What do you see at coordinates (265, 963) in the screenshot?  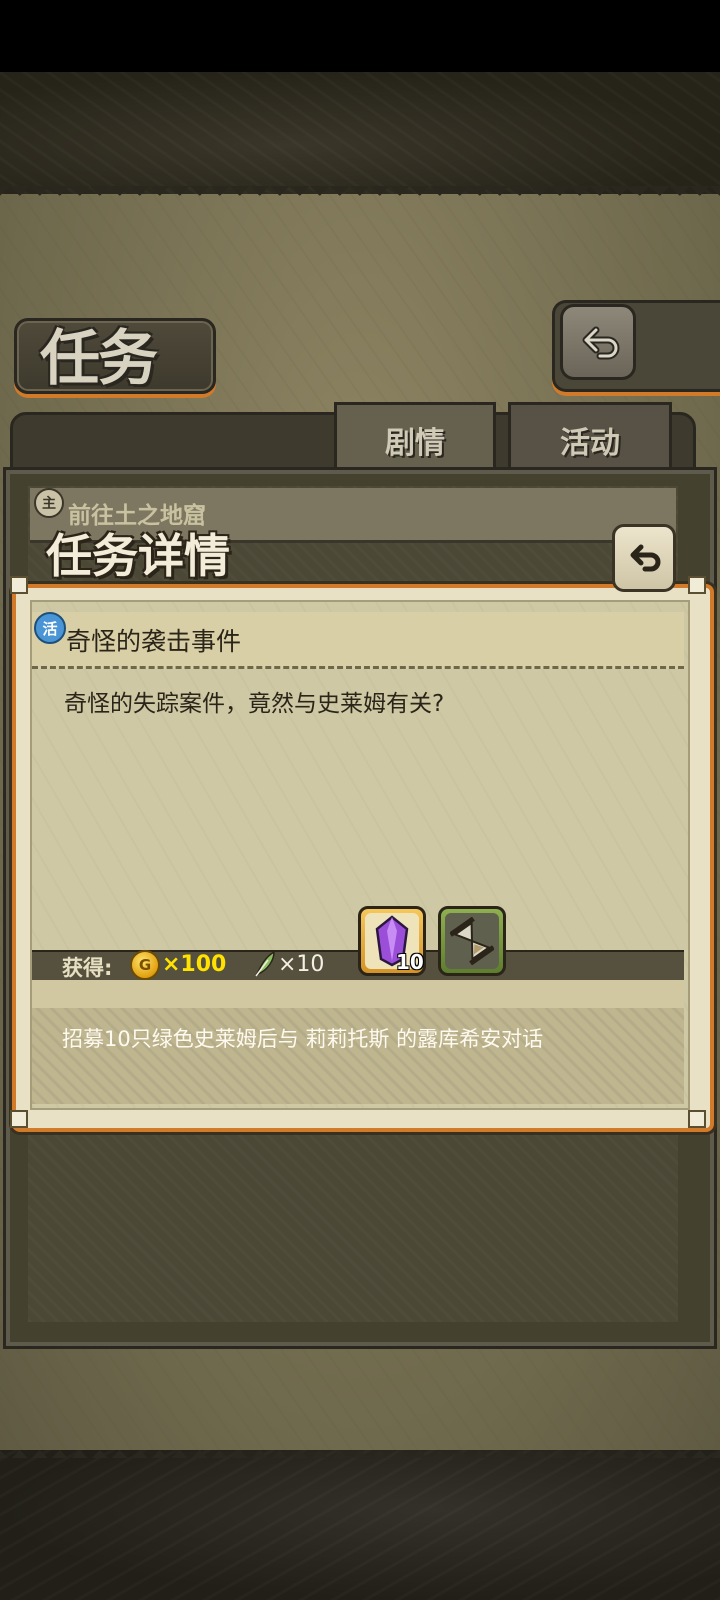 I see `feather-icon` at bounding box center [265, 963].